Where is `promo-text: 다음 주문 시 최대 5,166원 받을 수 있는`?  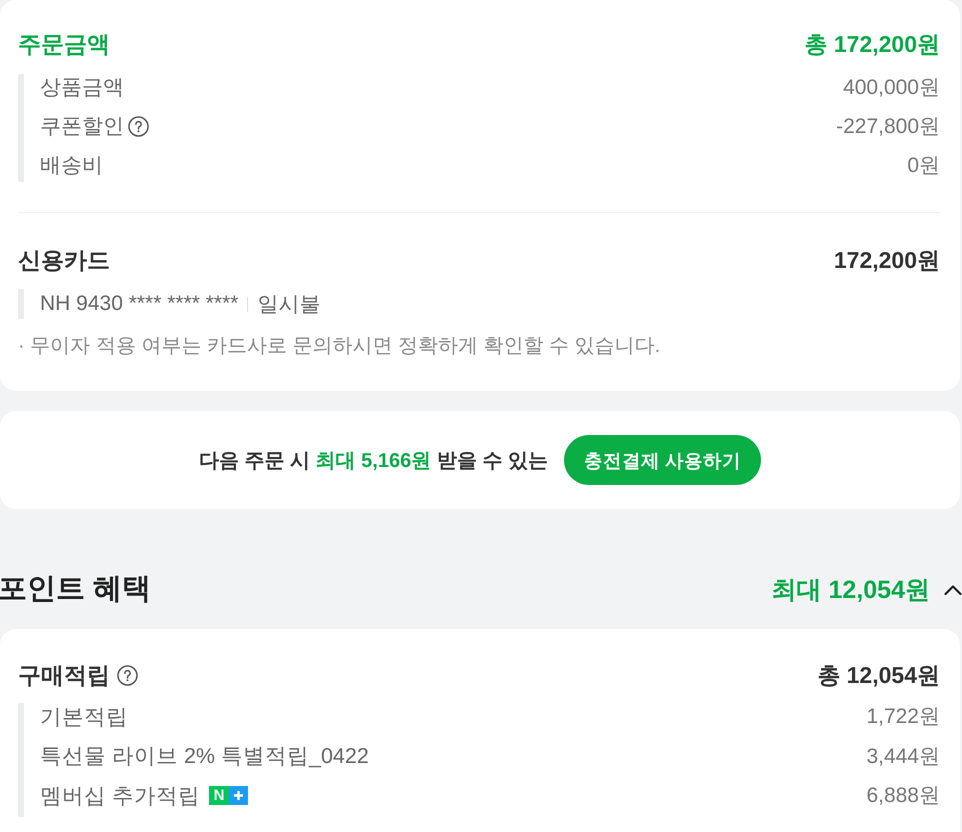
promo-text: 다음 주문 시 최대 5,166원 받을 수 있는 is located at coordinates (373, 461).